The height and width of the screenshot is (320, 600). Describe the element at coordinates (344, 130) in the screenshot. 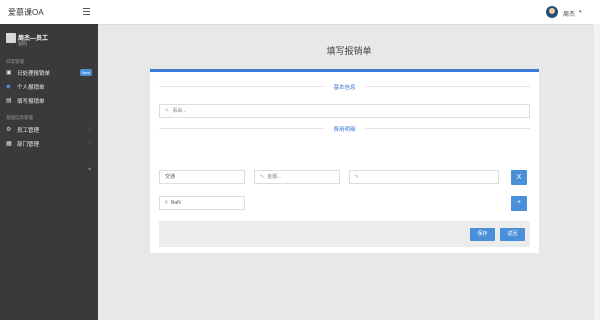

I see `cost-detail-heading: 费用明细` at that location.